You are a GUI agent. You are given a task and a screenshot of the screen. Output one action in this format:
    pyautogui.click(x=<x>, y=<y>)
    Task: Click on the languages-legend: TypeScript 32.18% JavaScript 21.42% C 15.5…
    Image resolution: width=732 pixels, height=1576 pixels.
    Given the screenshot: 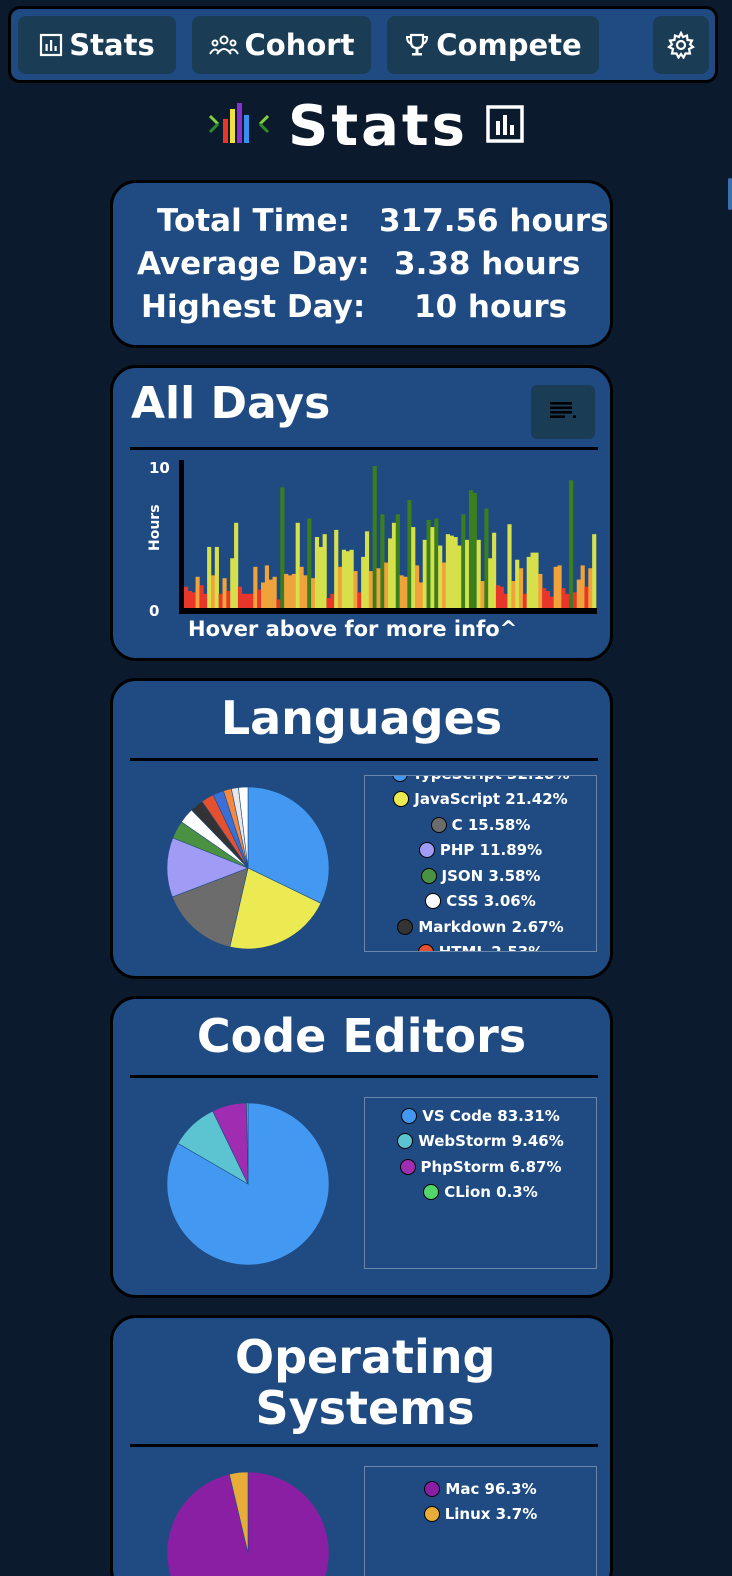 What is the action you would take?
    pyautogui.click(x=480, y=863)
    